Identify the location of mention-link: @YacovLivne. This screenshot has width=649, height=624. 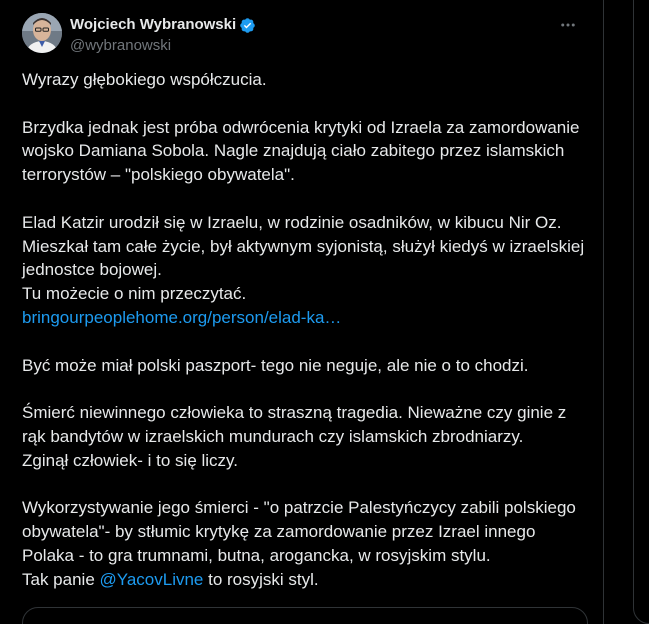
(152, 579).